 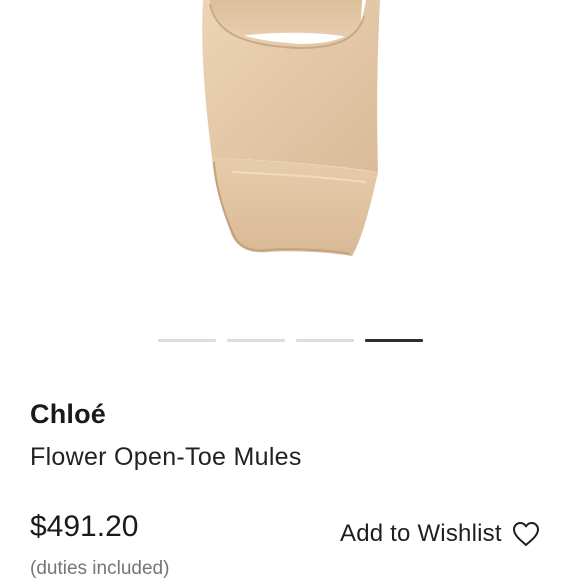 What do you see at coordinates (68, 414) in the screenshot?
I see `brand-name: Chloé` at bounding box center [68, 414].